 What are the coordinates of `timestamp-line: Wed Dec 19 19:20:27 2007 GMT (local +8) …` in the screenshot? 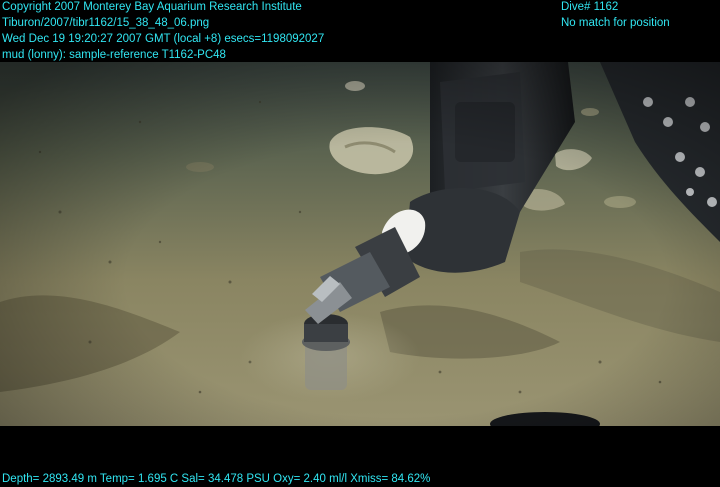 It's located at (163, 39).